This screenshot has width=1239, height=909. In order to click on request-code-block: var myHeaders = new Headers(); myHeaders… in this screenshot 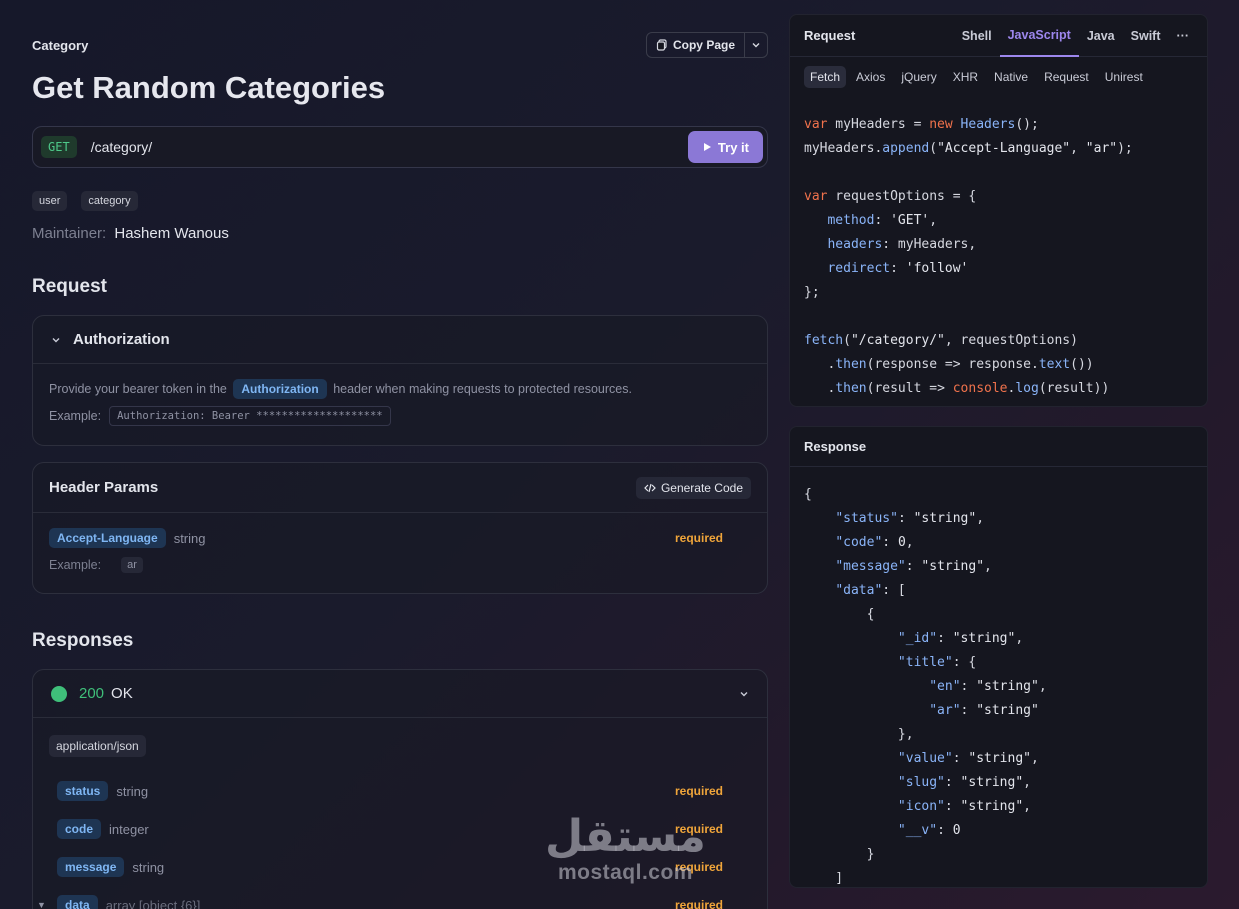, I will do `click(998, 257)`.